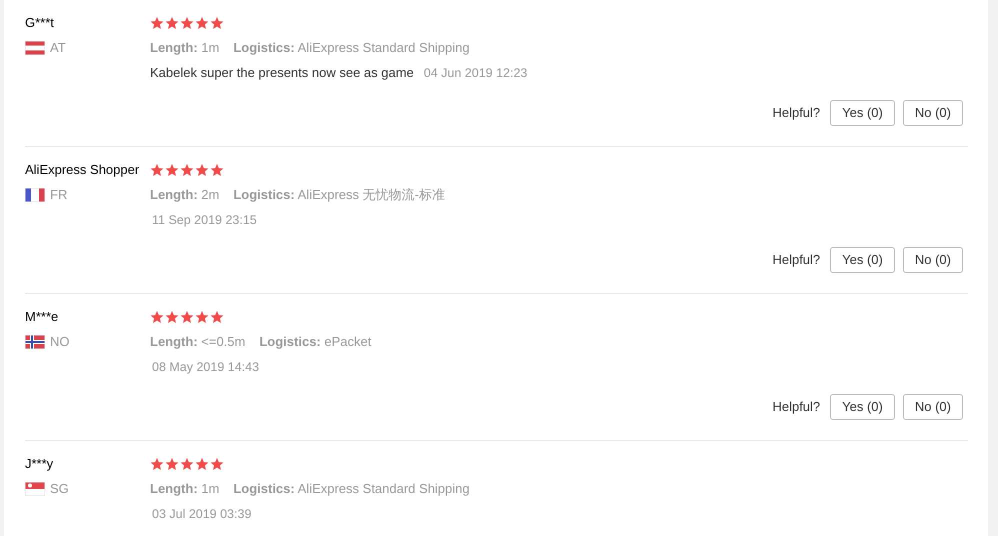 The height and width of the screenshot is (536, 998). What do you see at coordinates (59, 195) in the screenshot?
I see `country-code: FR` at bounding box center [59, 195].